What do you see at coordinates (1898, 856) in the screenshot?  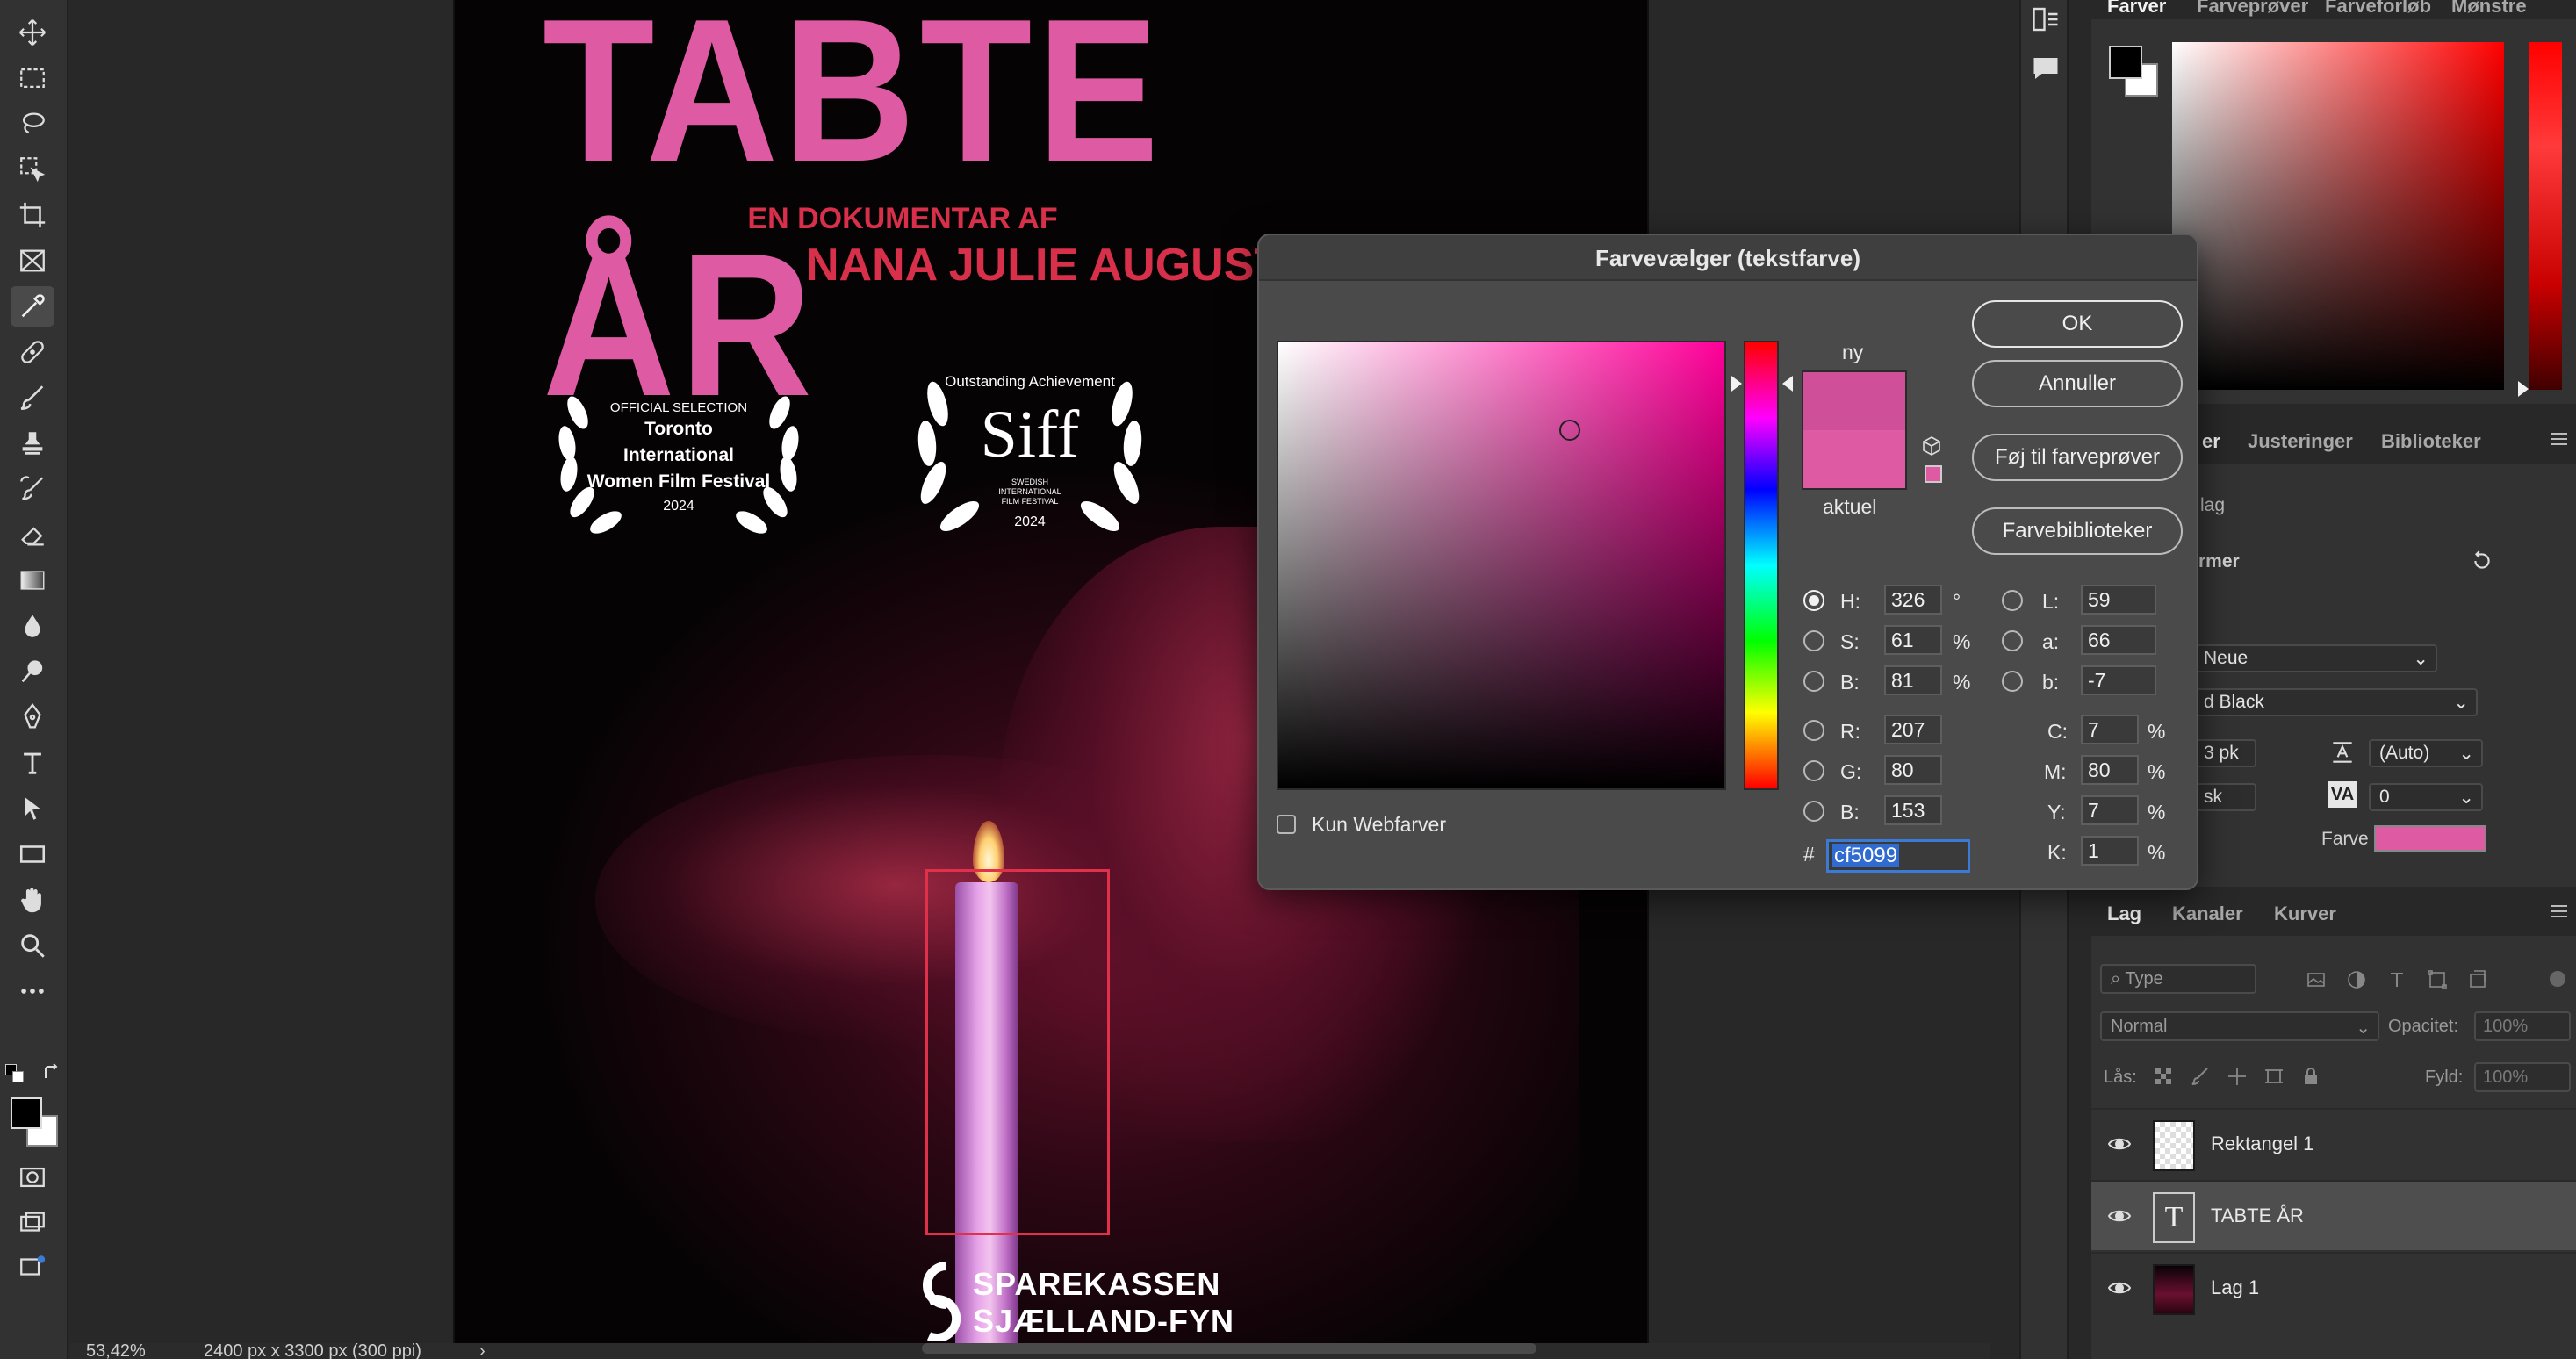 I see `hex-field: cf5099` at bounding box center [1898, 856].